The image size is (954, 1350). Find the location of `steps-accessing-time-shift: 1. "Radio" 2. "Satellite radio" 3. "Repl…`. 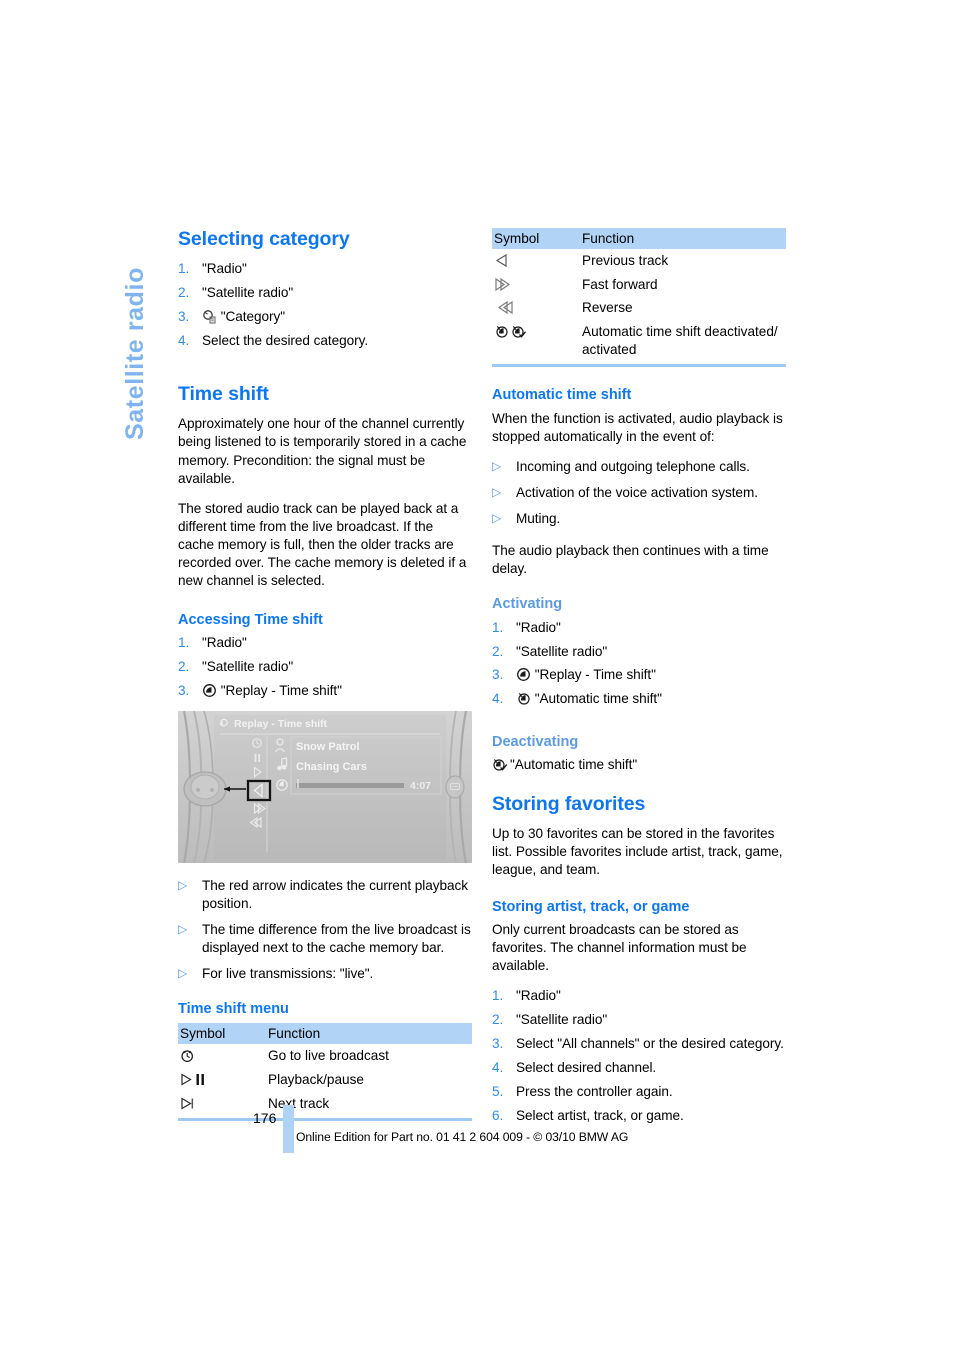

steps-accessing-time-shift: 1. "Radio" 2. "Satellite radio" 3. "Repl… is located at coordinates (325, 667).